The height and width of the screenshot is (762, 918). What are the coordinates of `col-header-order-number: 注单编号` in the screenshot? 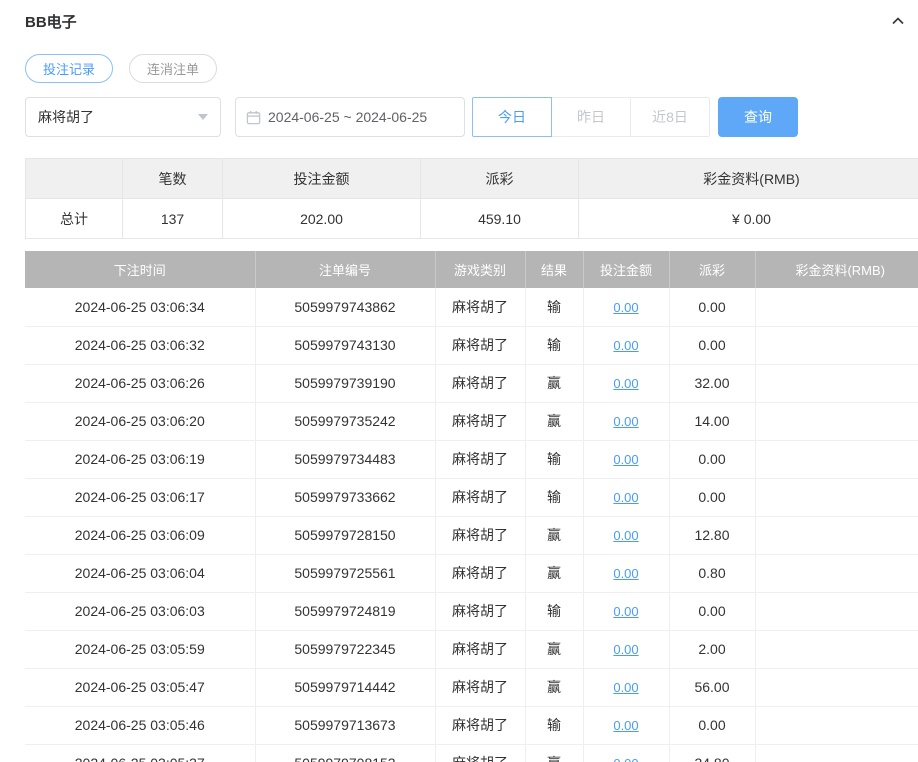 It's located at (345, 269).